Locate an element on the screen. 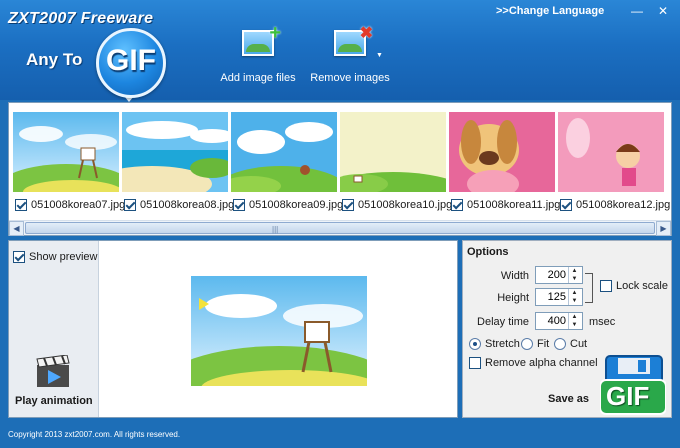  scrollbar-thumb: ||| is located at coordinates (340, 228).